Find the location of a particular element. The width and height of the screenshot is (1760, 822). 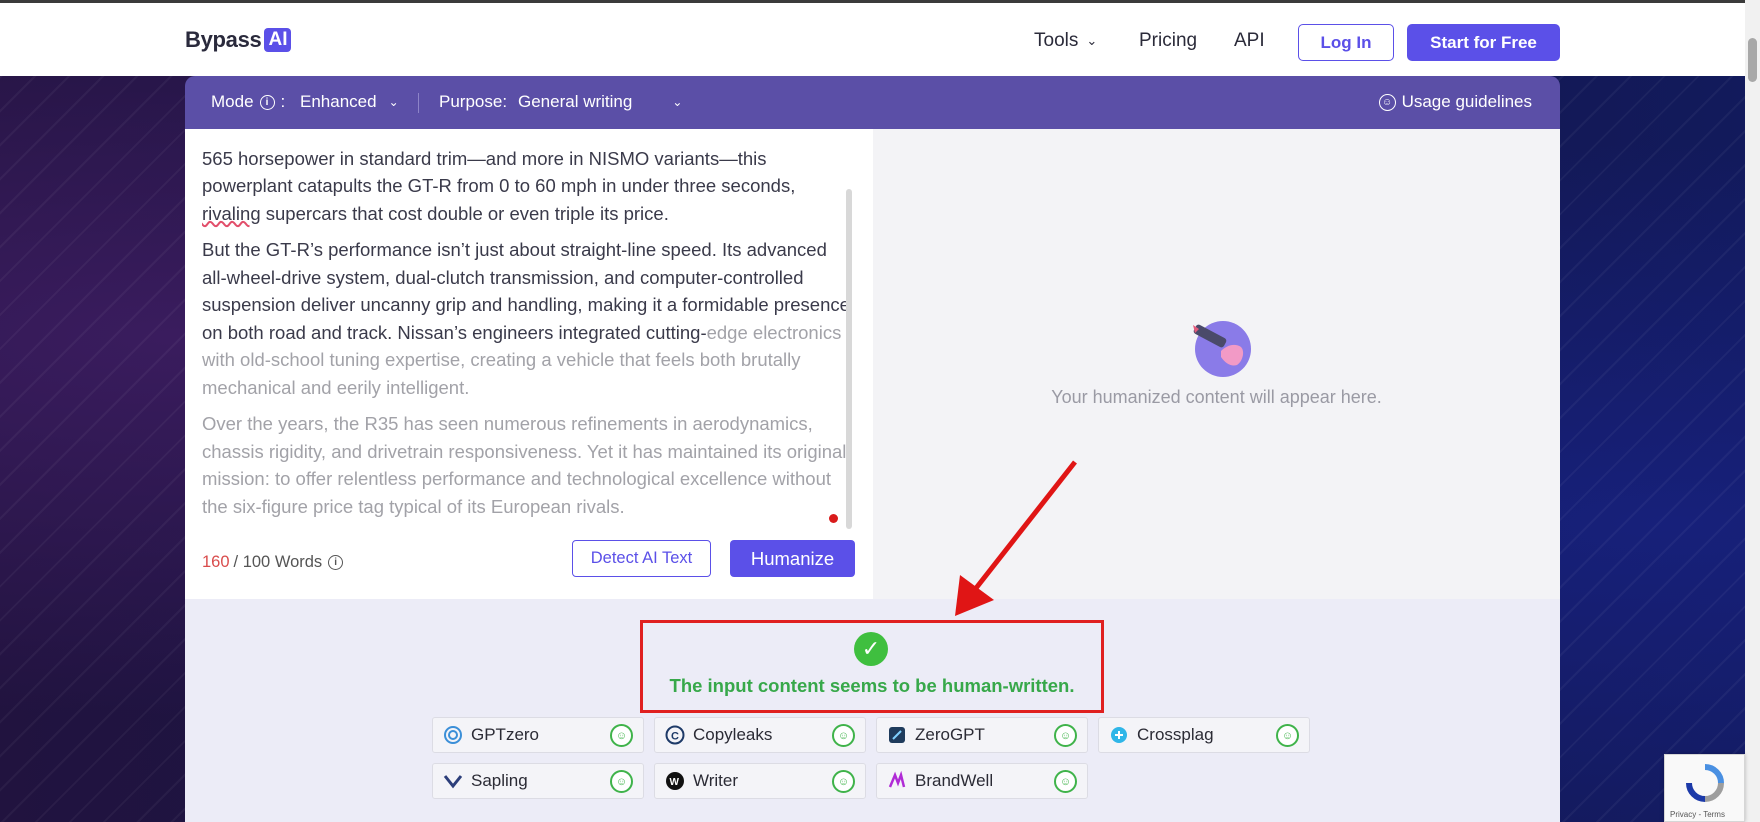

recaptcha-icon is located at coordinates (1705, 783).